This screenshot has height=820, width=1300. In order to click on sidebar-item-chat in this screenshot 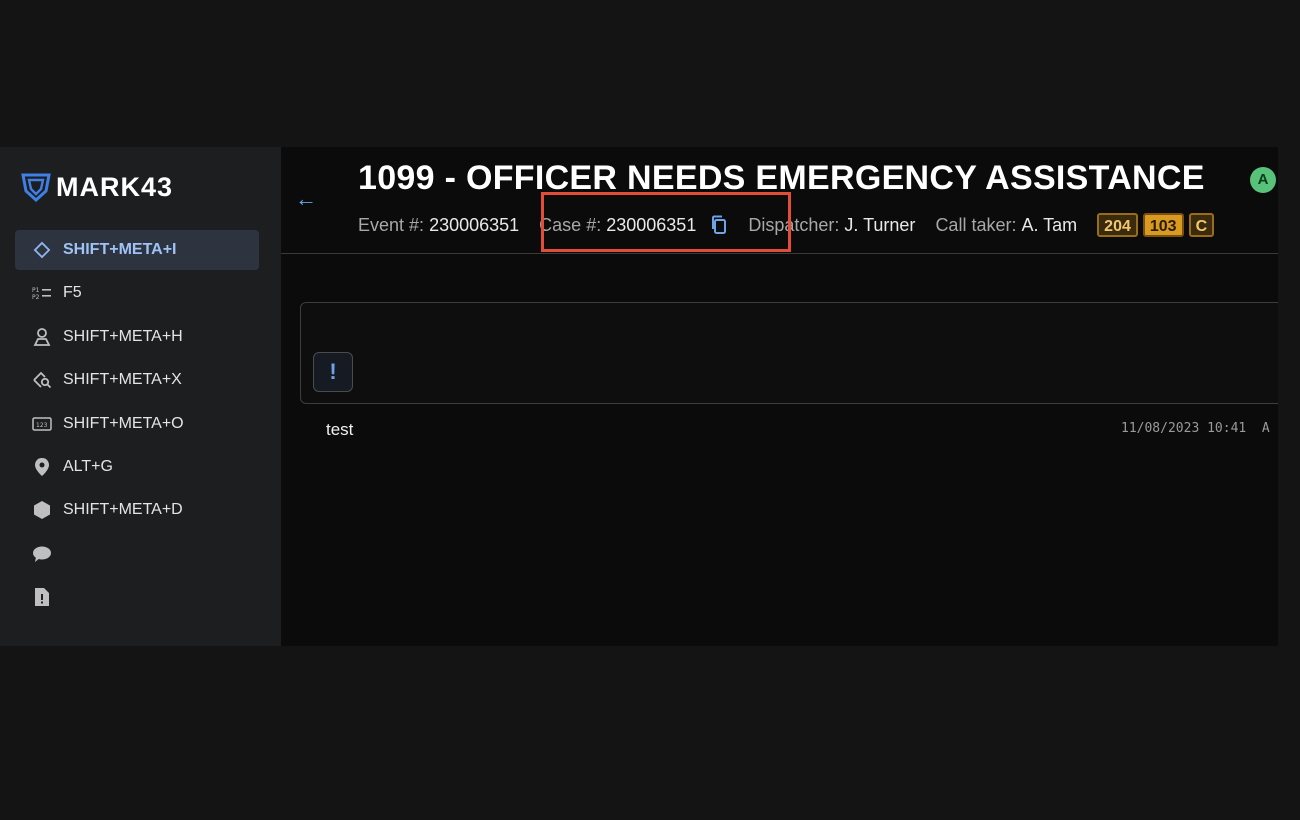, I will do `click(137, 554)`.